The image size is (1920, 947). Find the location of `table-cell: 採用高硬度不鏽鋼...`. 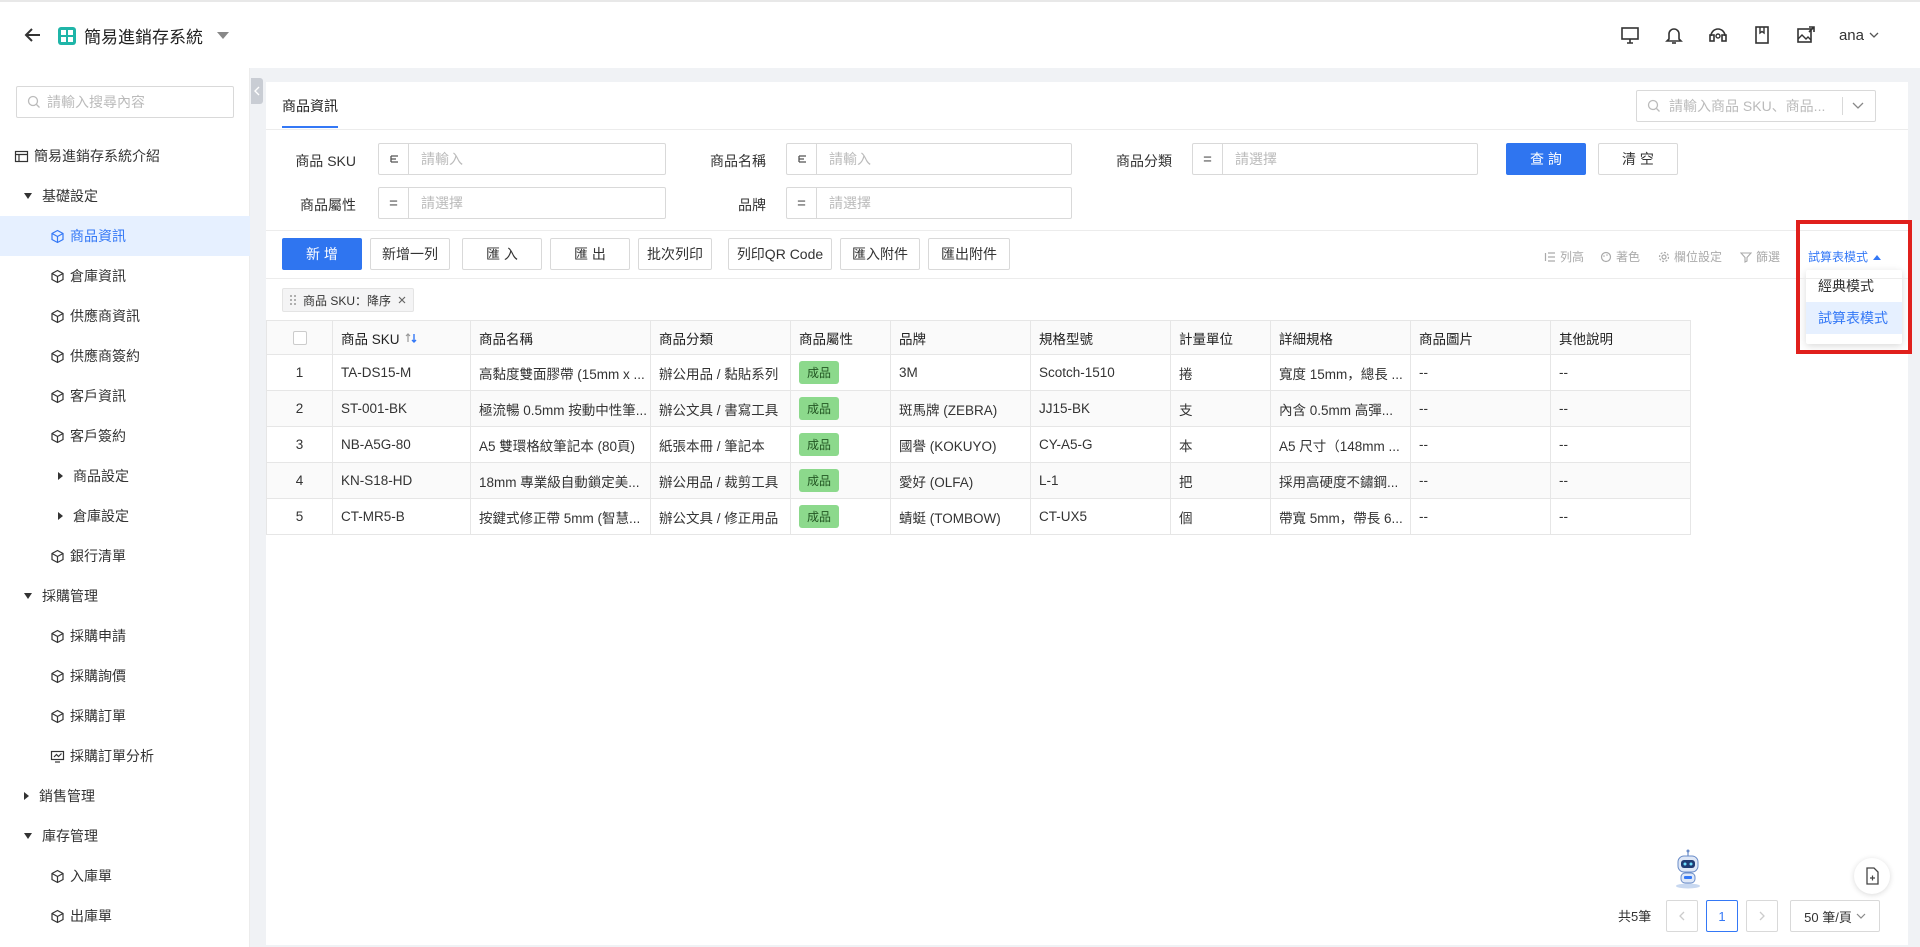

table-cell: 採用高硬度不鏽鋼... is located at coordinates (1340, 480).